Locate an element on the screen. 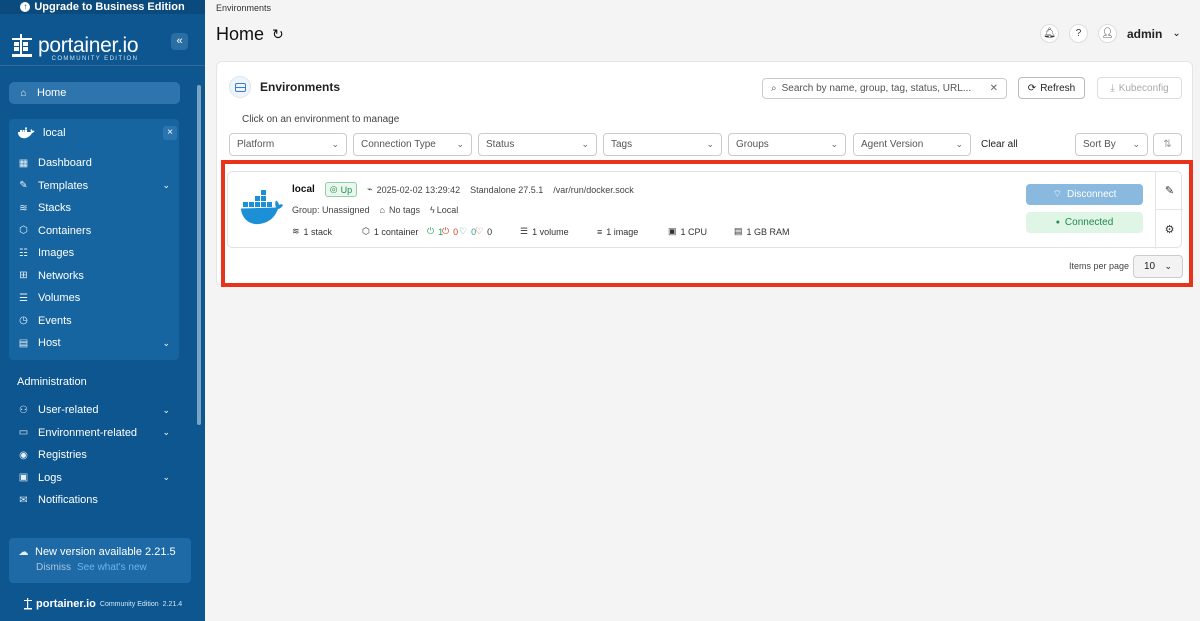 The height and width of the screenshot is (621, 1200). ram-stat: ▤ 1 GB RAM is located at coordinates (762, 231).